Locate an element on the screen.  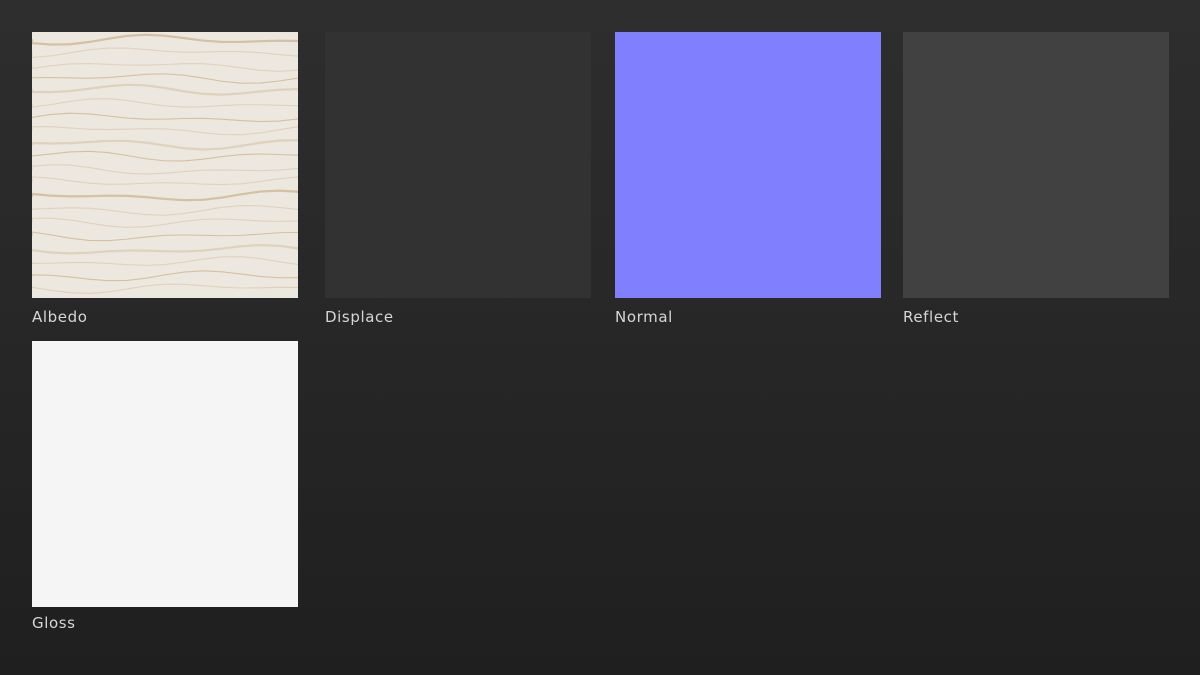
map-tile-albedo: Albedo is located at coordinates (165, 179).